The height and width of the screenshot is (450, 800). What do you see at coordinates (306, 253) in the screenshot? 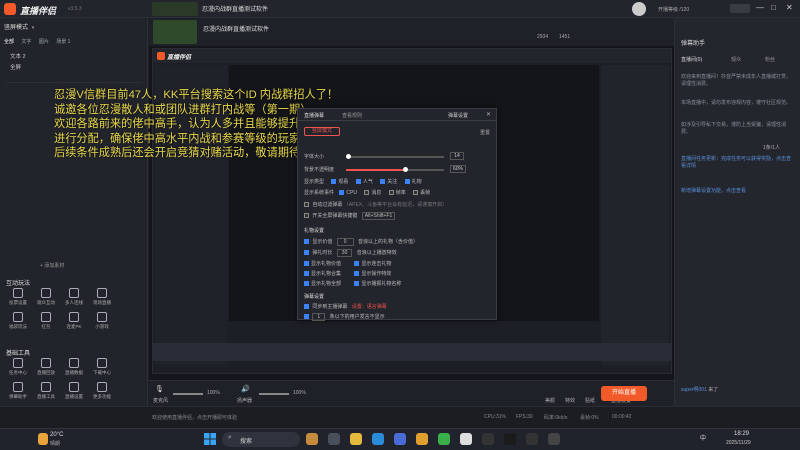
I see `checkbox-gift-delay` at bounding box center [306, 253].